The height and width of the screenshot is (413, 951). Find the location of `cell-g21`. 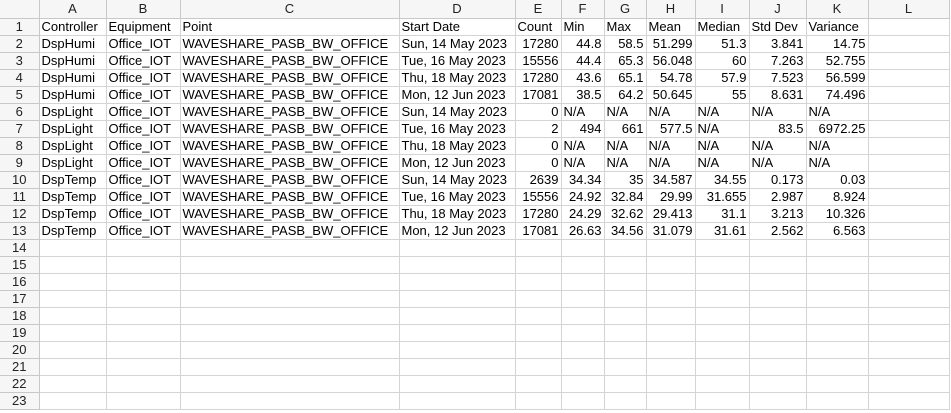

cell-g21 is located at coordinates (625, 367).